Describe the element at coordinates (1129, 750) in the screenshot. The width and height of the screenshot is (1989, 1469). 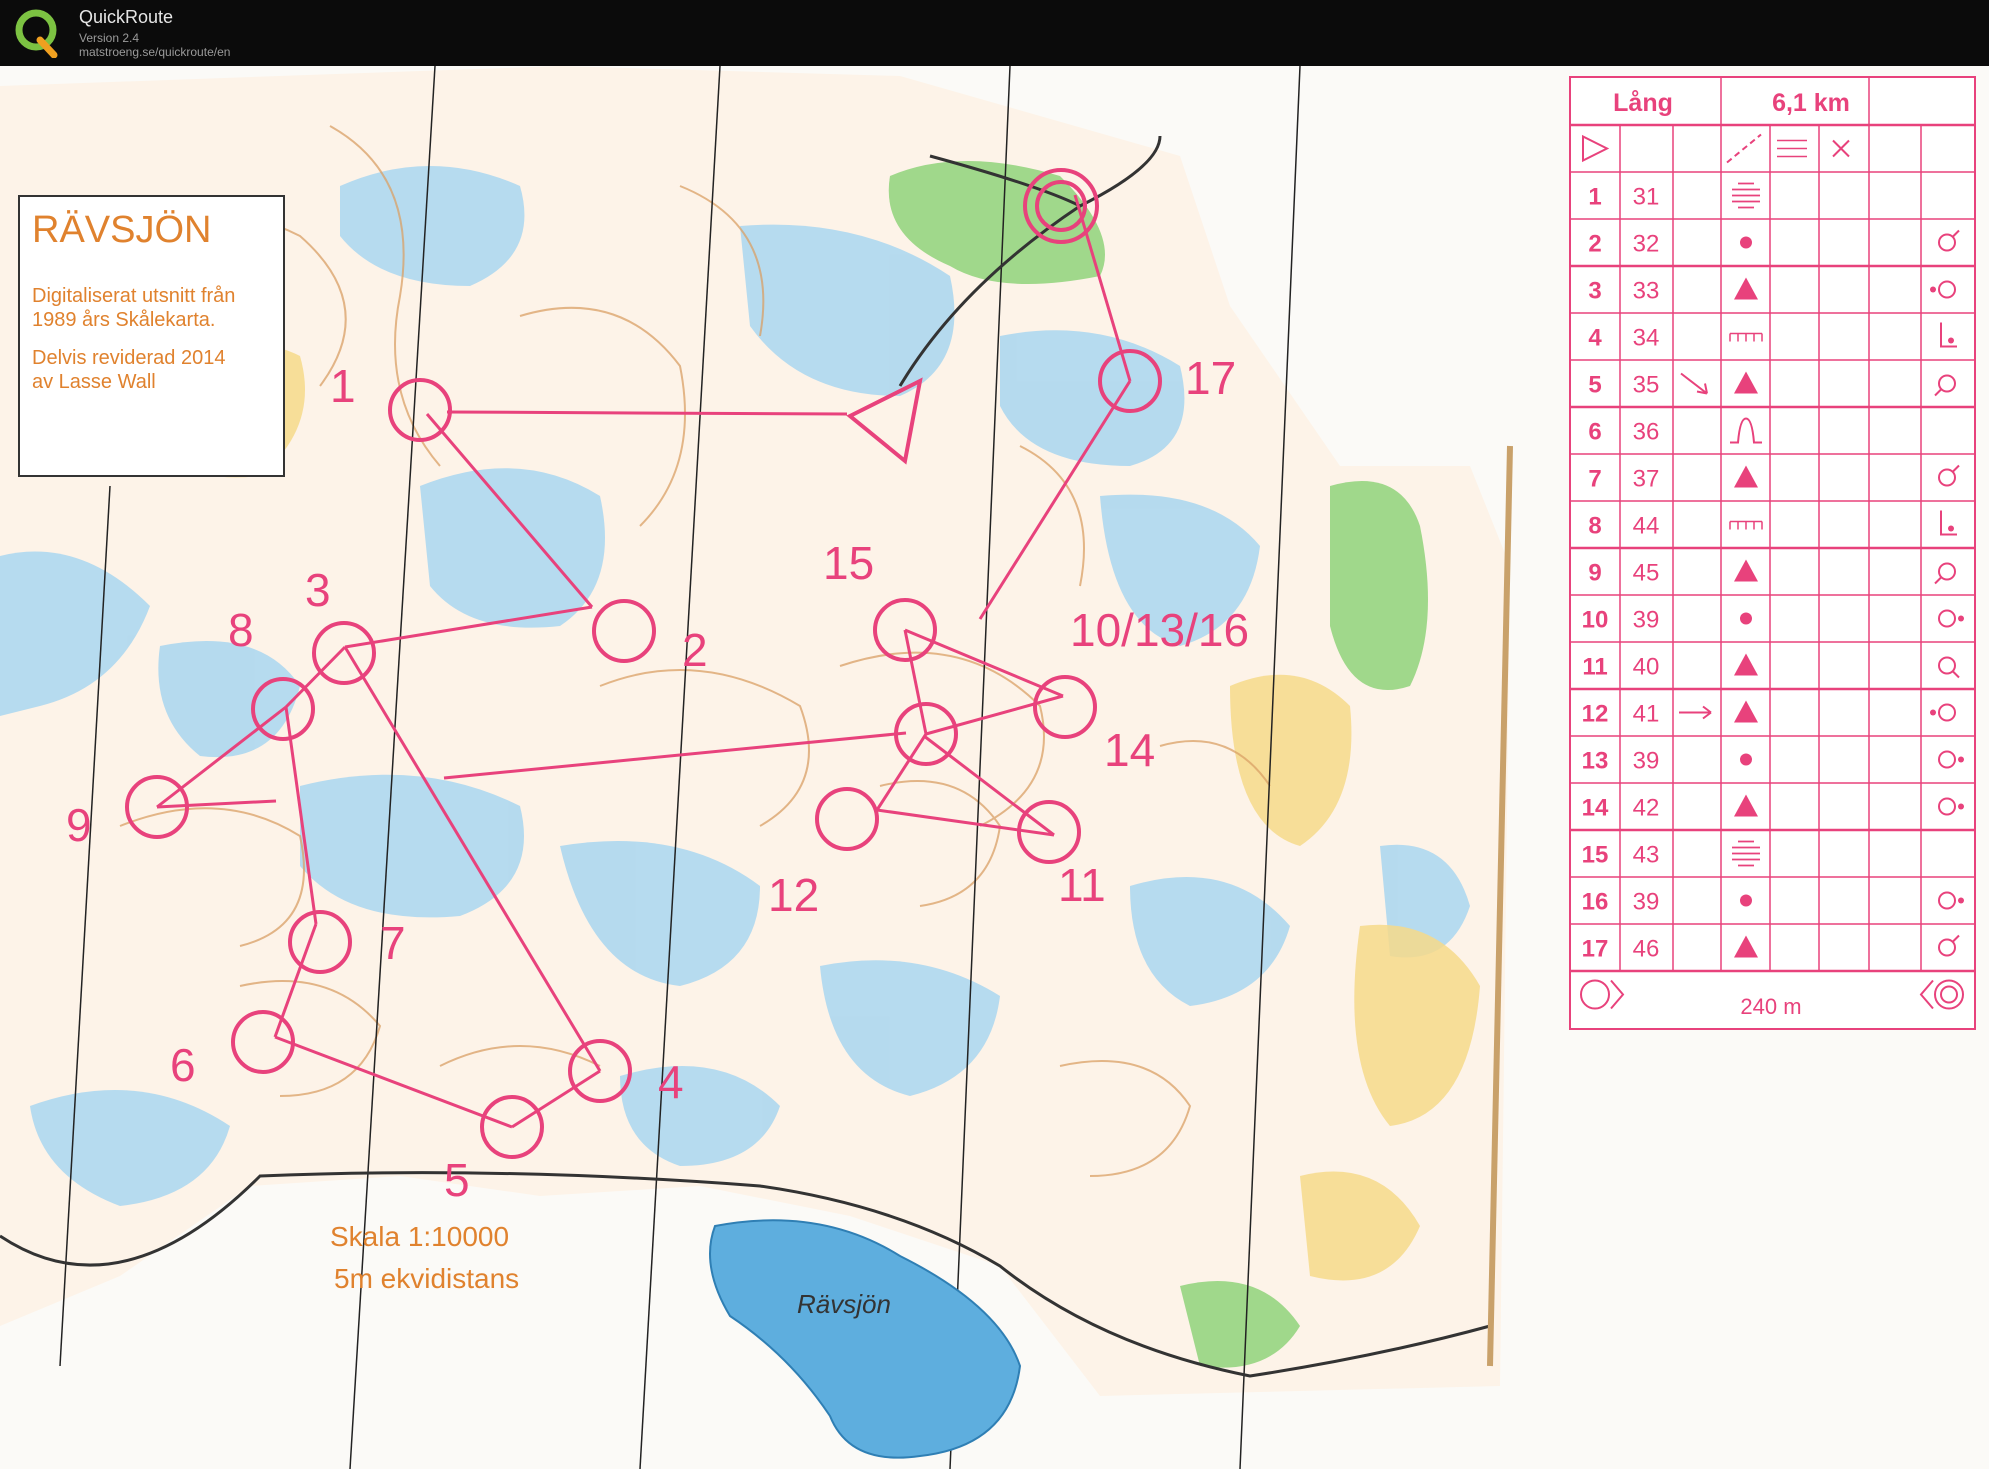
I see `control-label: 14` at that location.